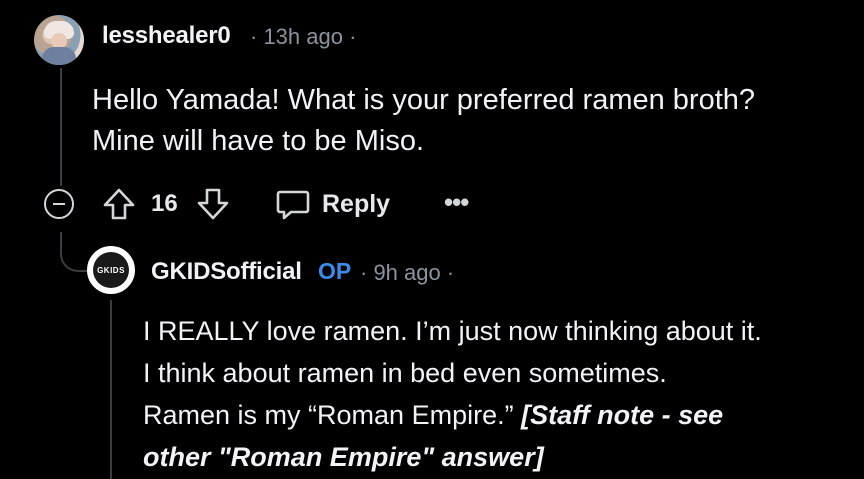 The height and width of the screenshot is (479, 864). What do you see at coordinates (293, 204) in the screenshot?
I see `reply-icon` at bounding box center [293, 204].